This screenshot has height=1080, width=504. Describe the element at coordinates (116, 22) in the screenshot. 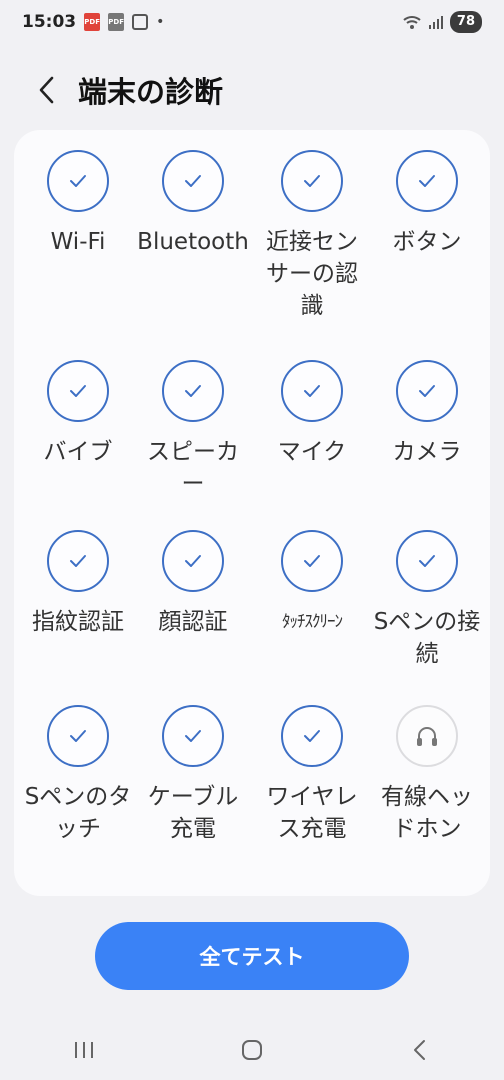

I see `pdf-notification-icon-2: PDF` at that location.